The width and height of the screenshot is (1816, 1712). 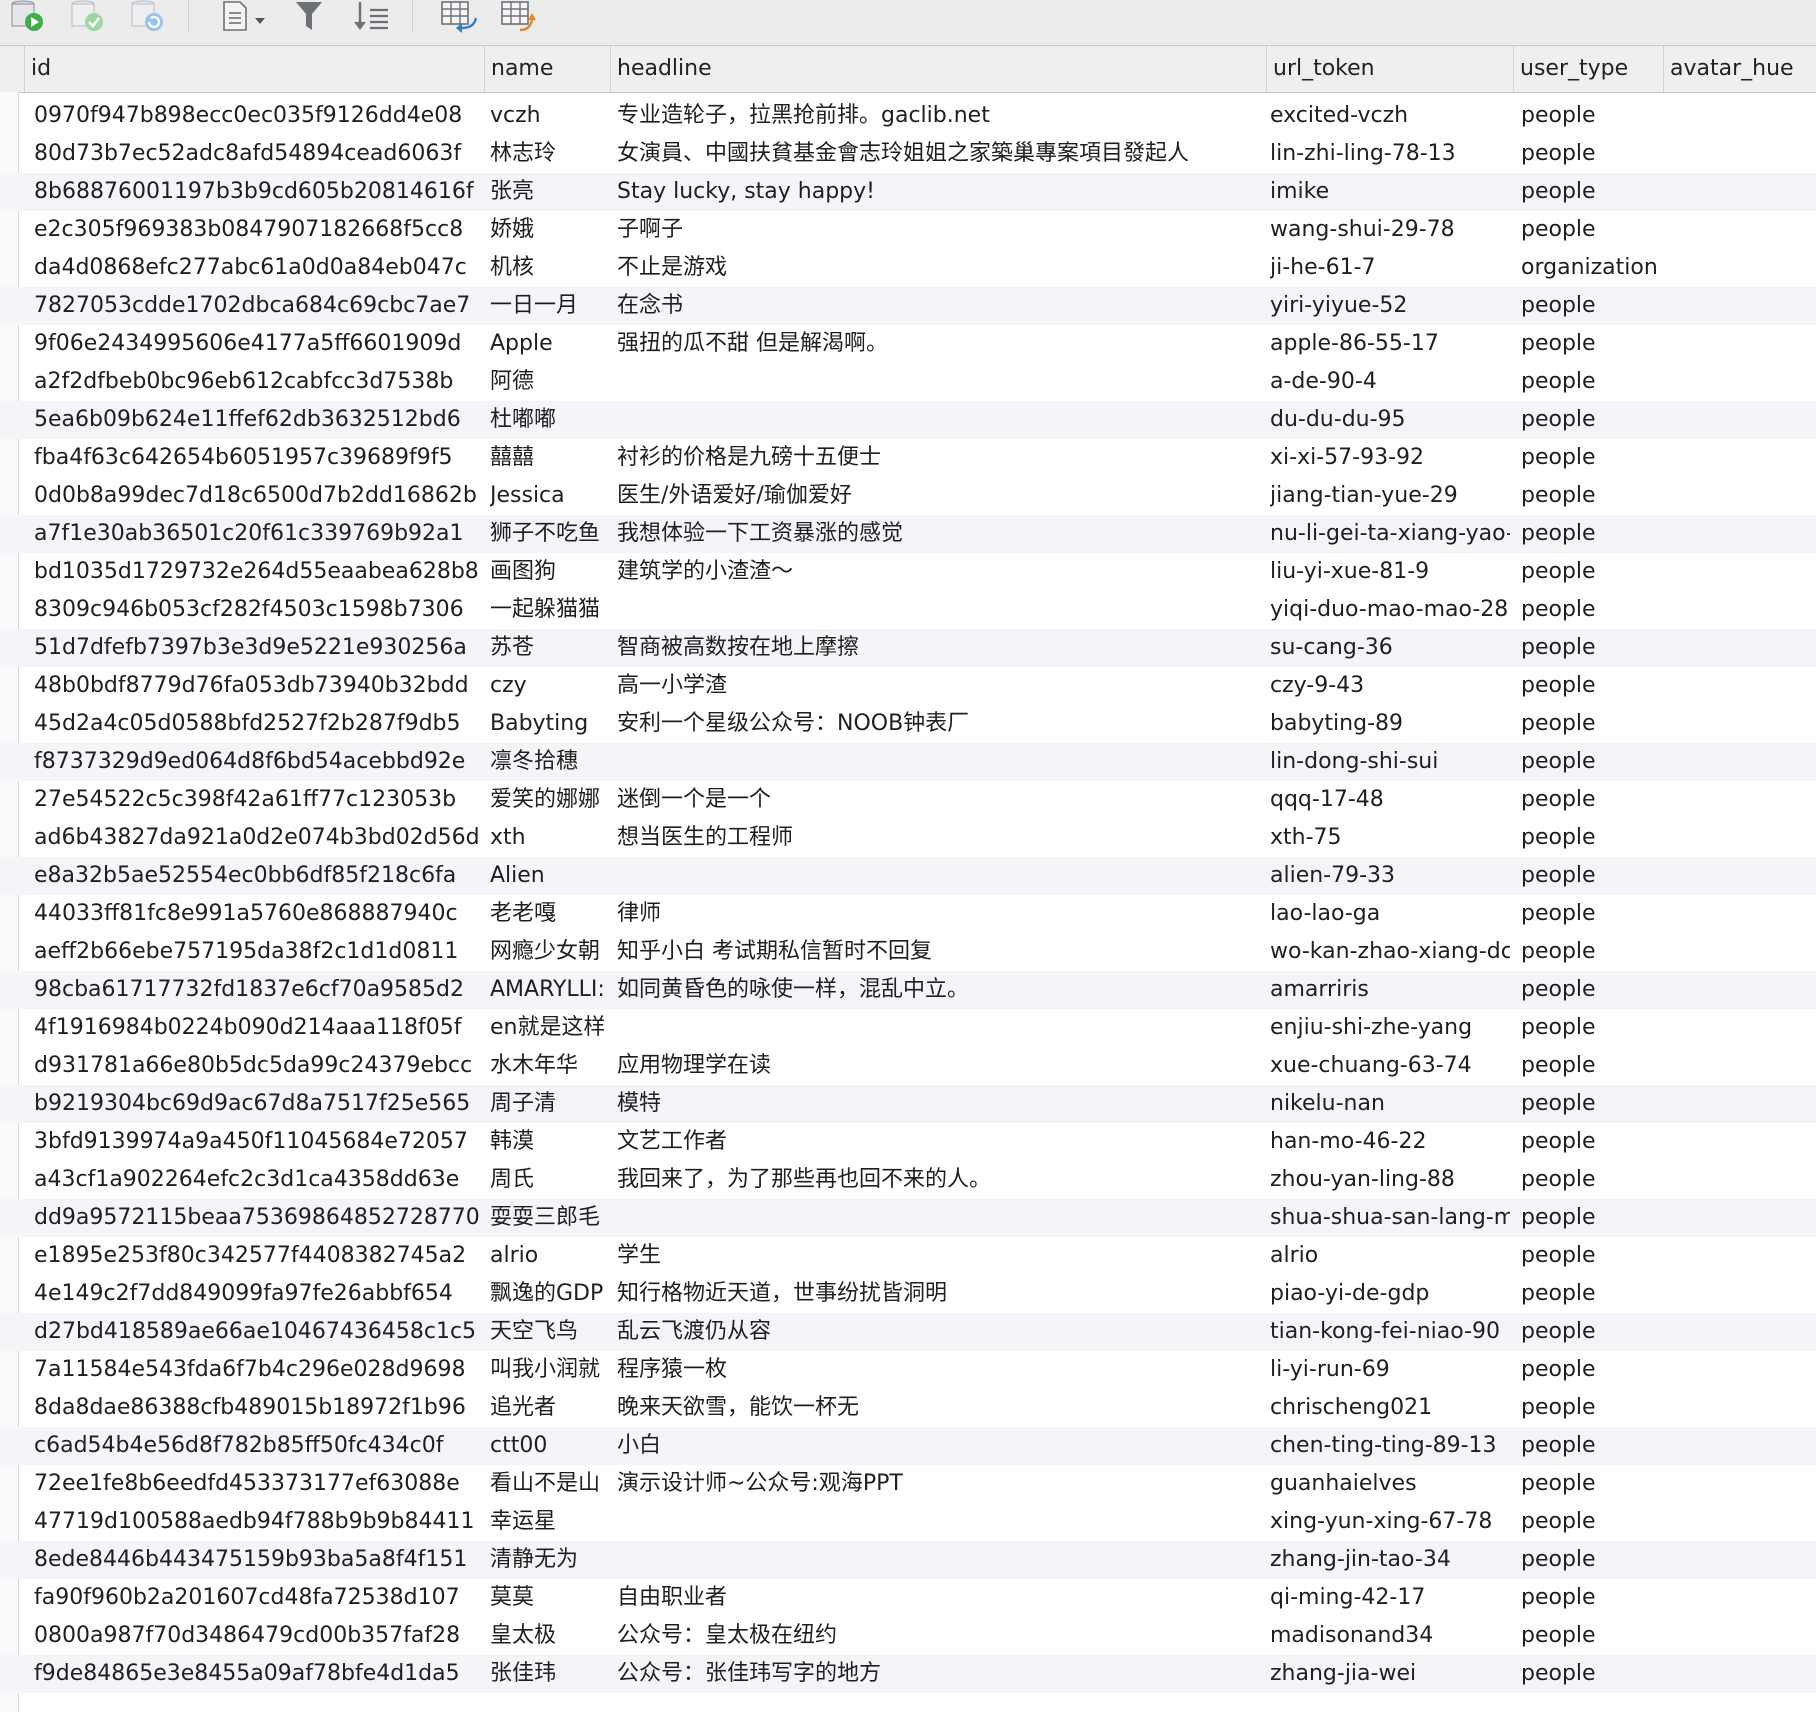 What do you see at coordinates (1390, 1104) in the screenshot?
I see `cell-url-token: nikelu-nan` at bounding box center [1390, 1104].